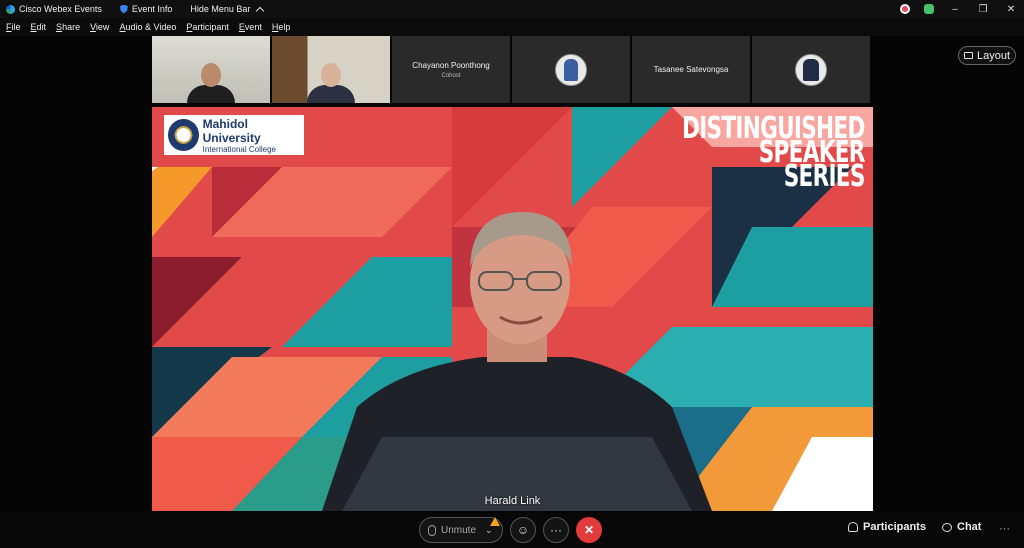 This screenshot has height=548, width=1024. Describe the element at coordinates (968, 55) in the screenshot. I see `layout-icon` at that location.